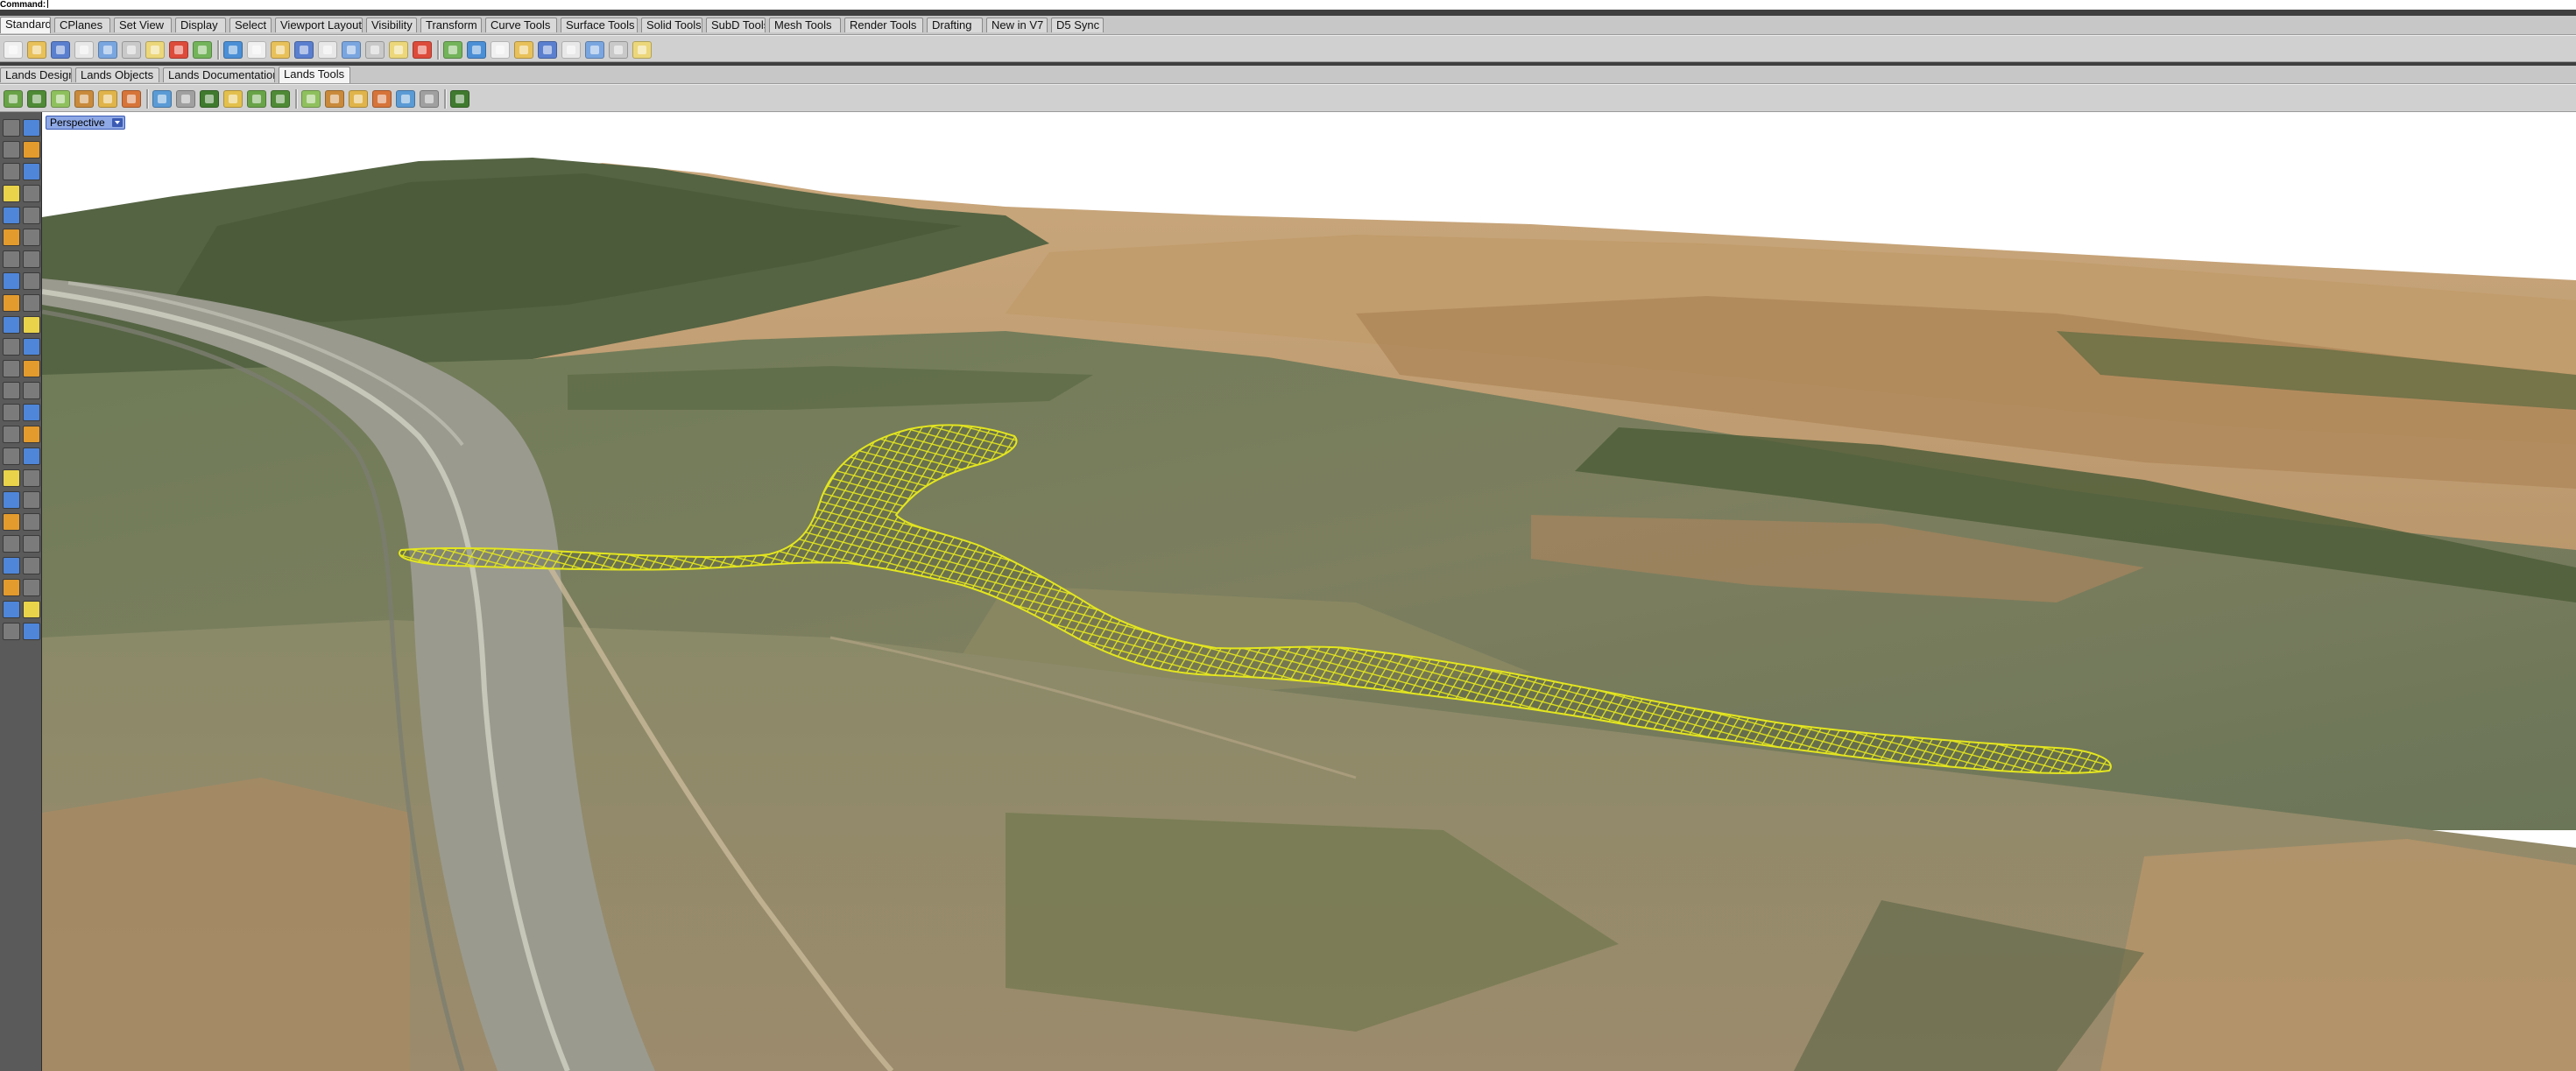 The height and width of the screenshot is (1071, 2576). What do you see at coordinates (430, 99) in the screenshot?
I see `report-icon` at bounding box center [430, 99].